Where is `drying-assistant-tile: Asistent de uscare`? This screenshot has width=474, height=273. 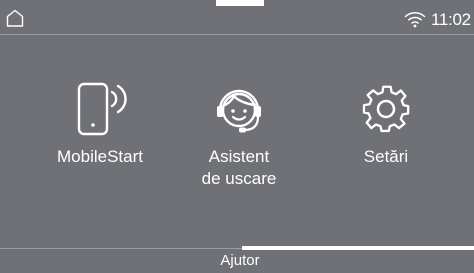
drying-assistant-tile: Asistent de uscare is located at coordinates (239, 135).